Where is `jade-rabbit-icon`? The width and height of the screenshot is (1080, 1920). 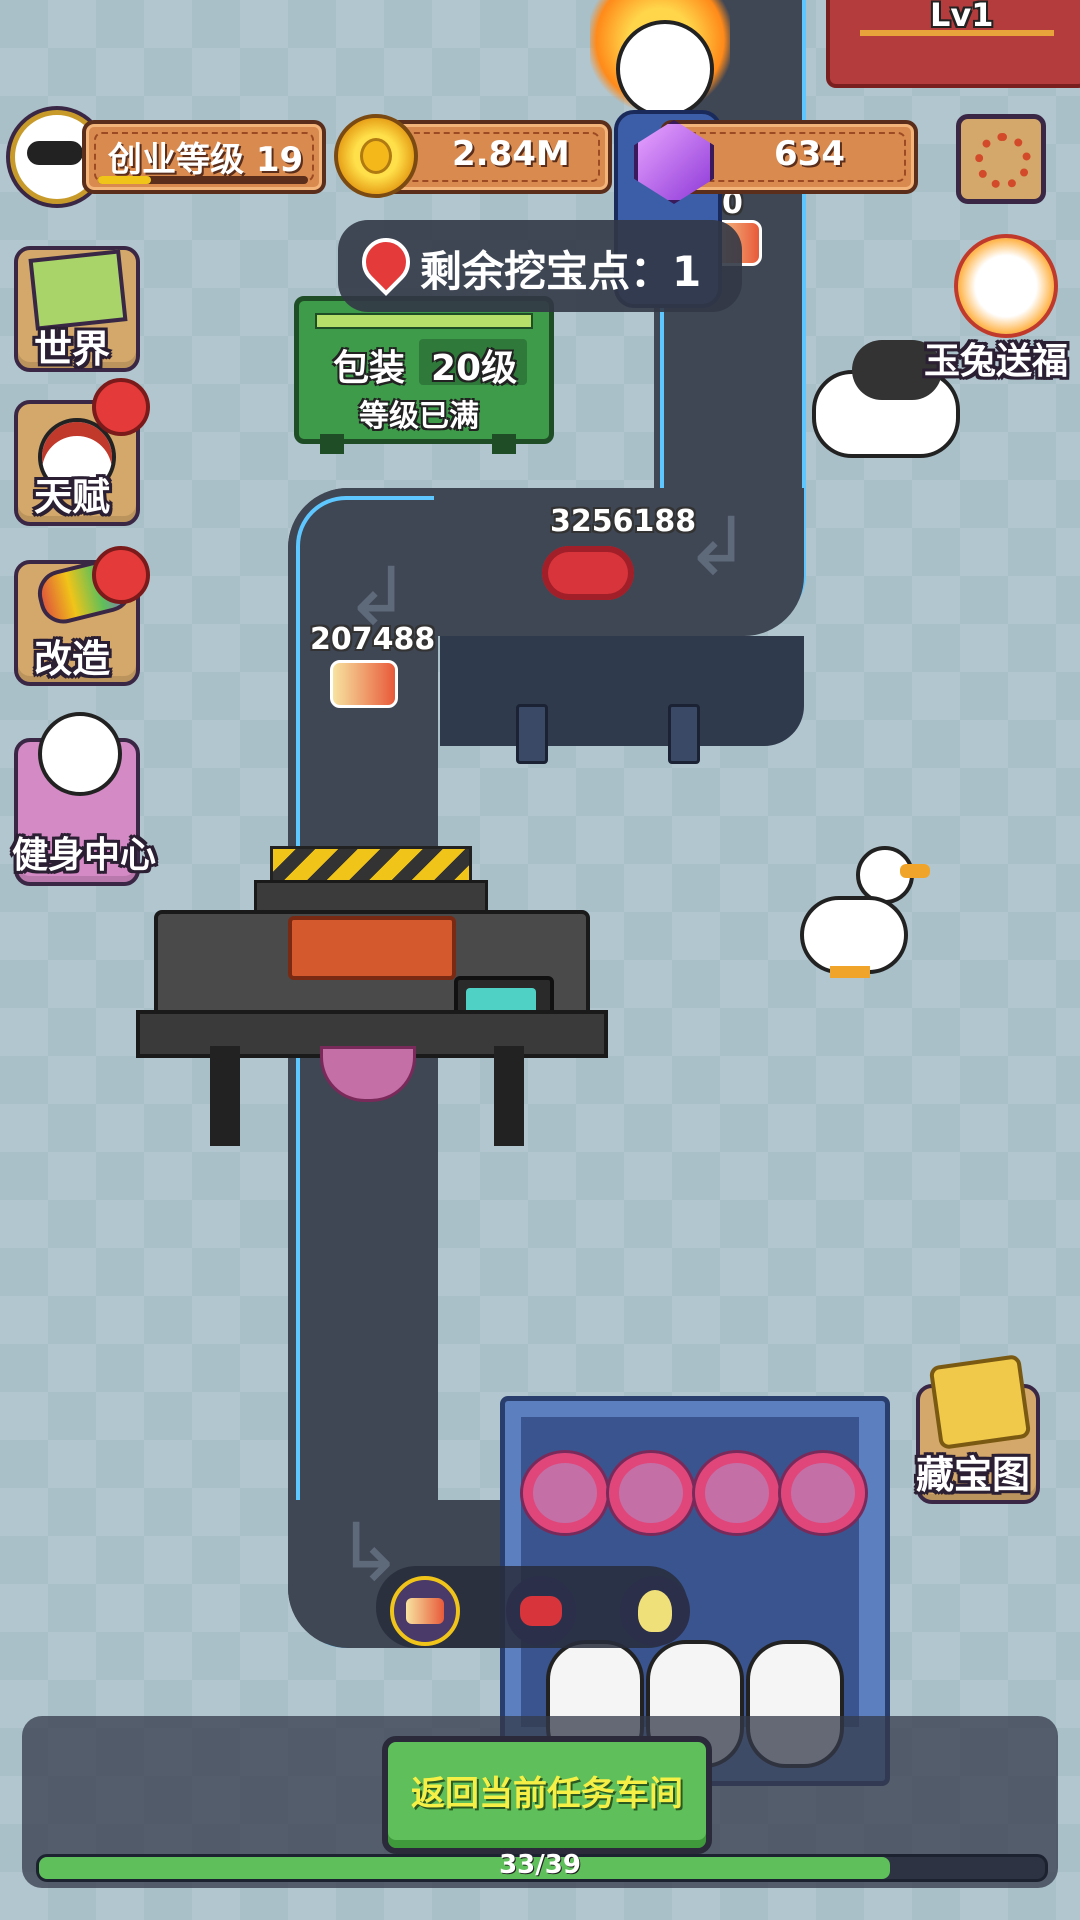 jade-rabbit-icon is located at coordinates (1006, 286).